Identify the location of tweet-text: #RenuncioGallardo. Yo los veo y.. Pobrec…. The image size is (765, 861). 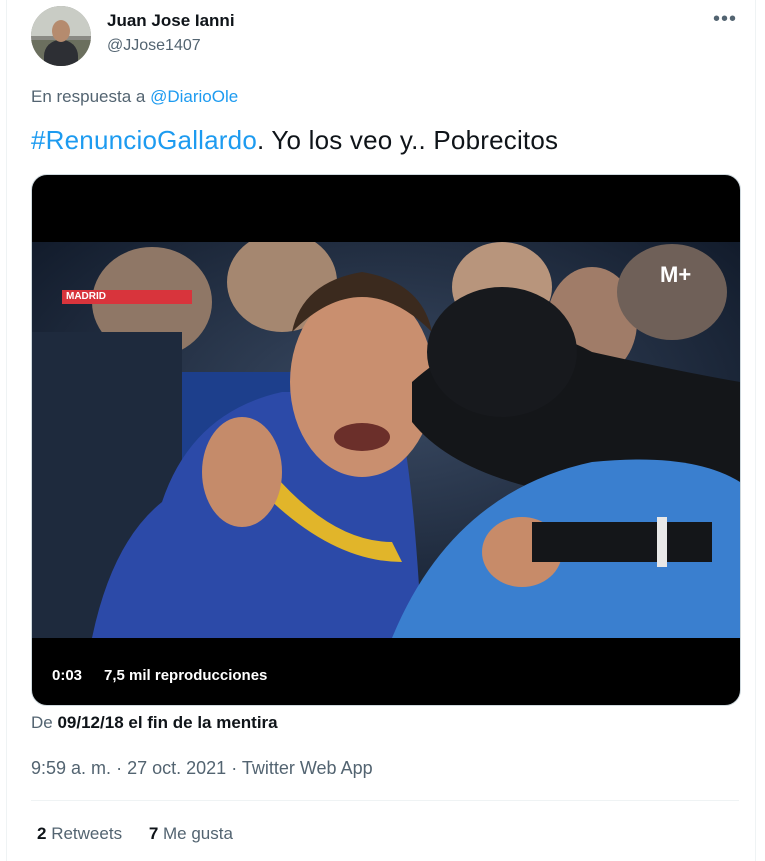
(294, 140).